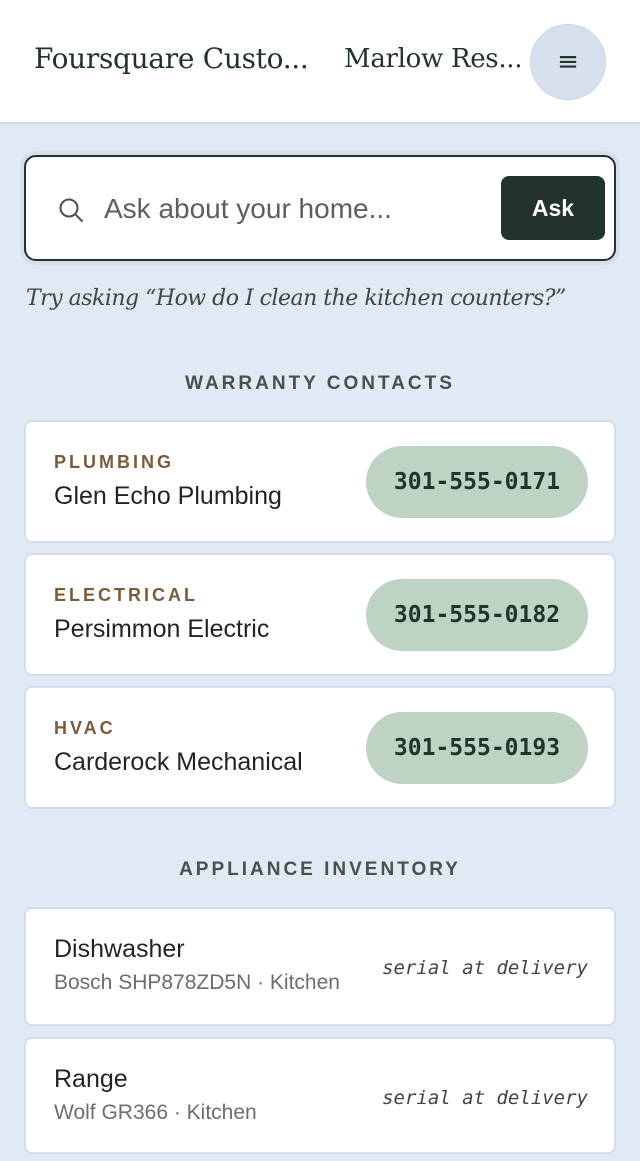 Image resolution: width=640 pixels, height=1161 pixels. What do you see at coordinates (71, 210) in the screenshot?
I see `search-icon` at bounding box center [71, 210].